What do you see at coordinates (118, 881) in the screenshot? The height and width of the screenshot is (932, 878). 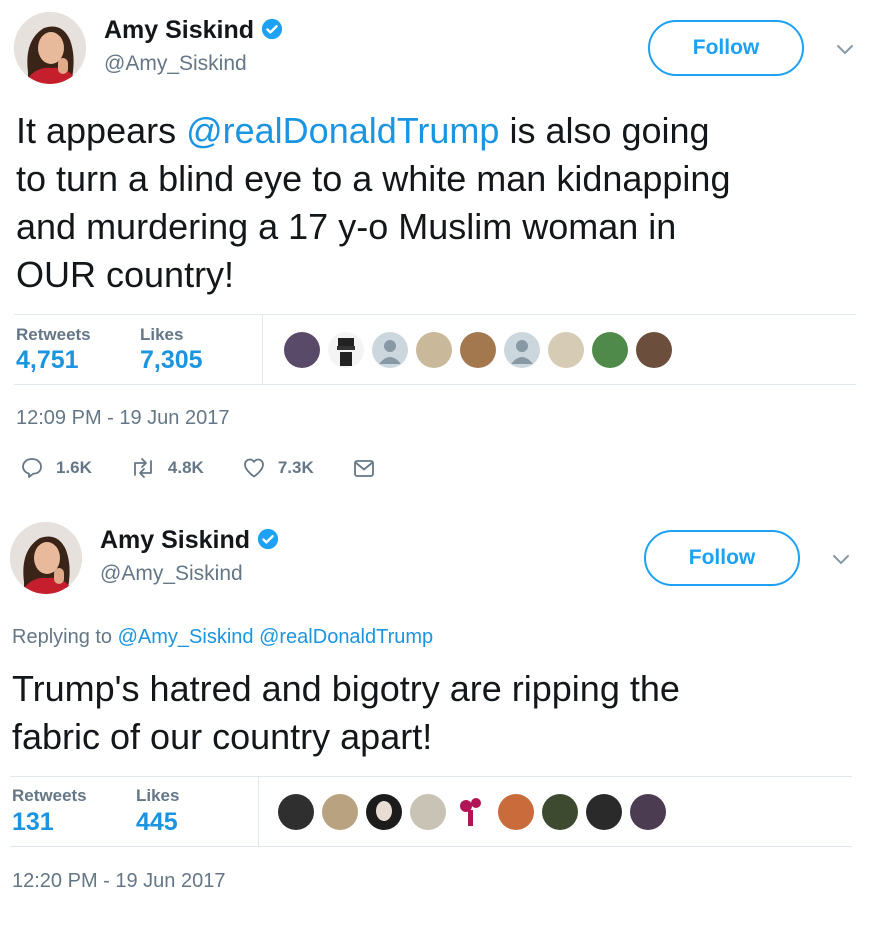 I see `timestamp: 12:20 PM - 19 Jun 2017` at bounding box center [118, 881].